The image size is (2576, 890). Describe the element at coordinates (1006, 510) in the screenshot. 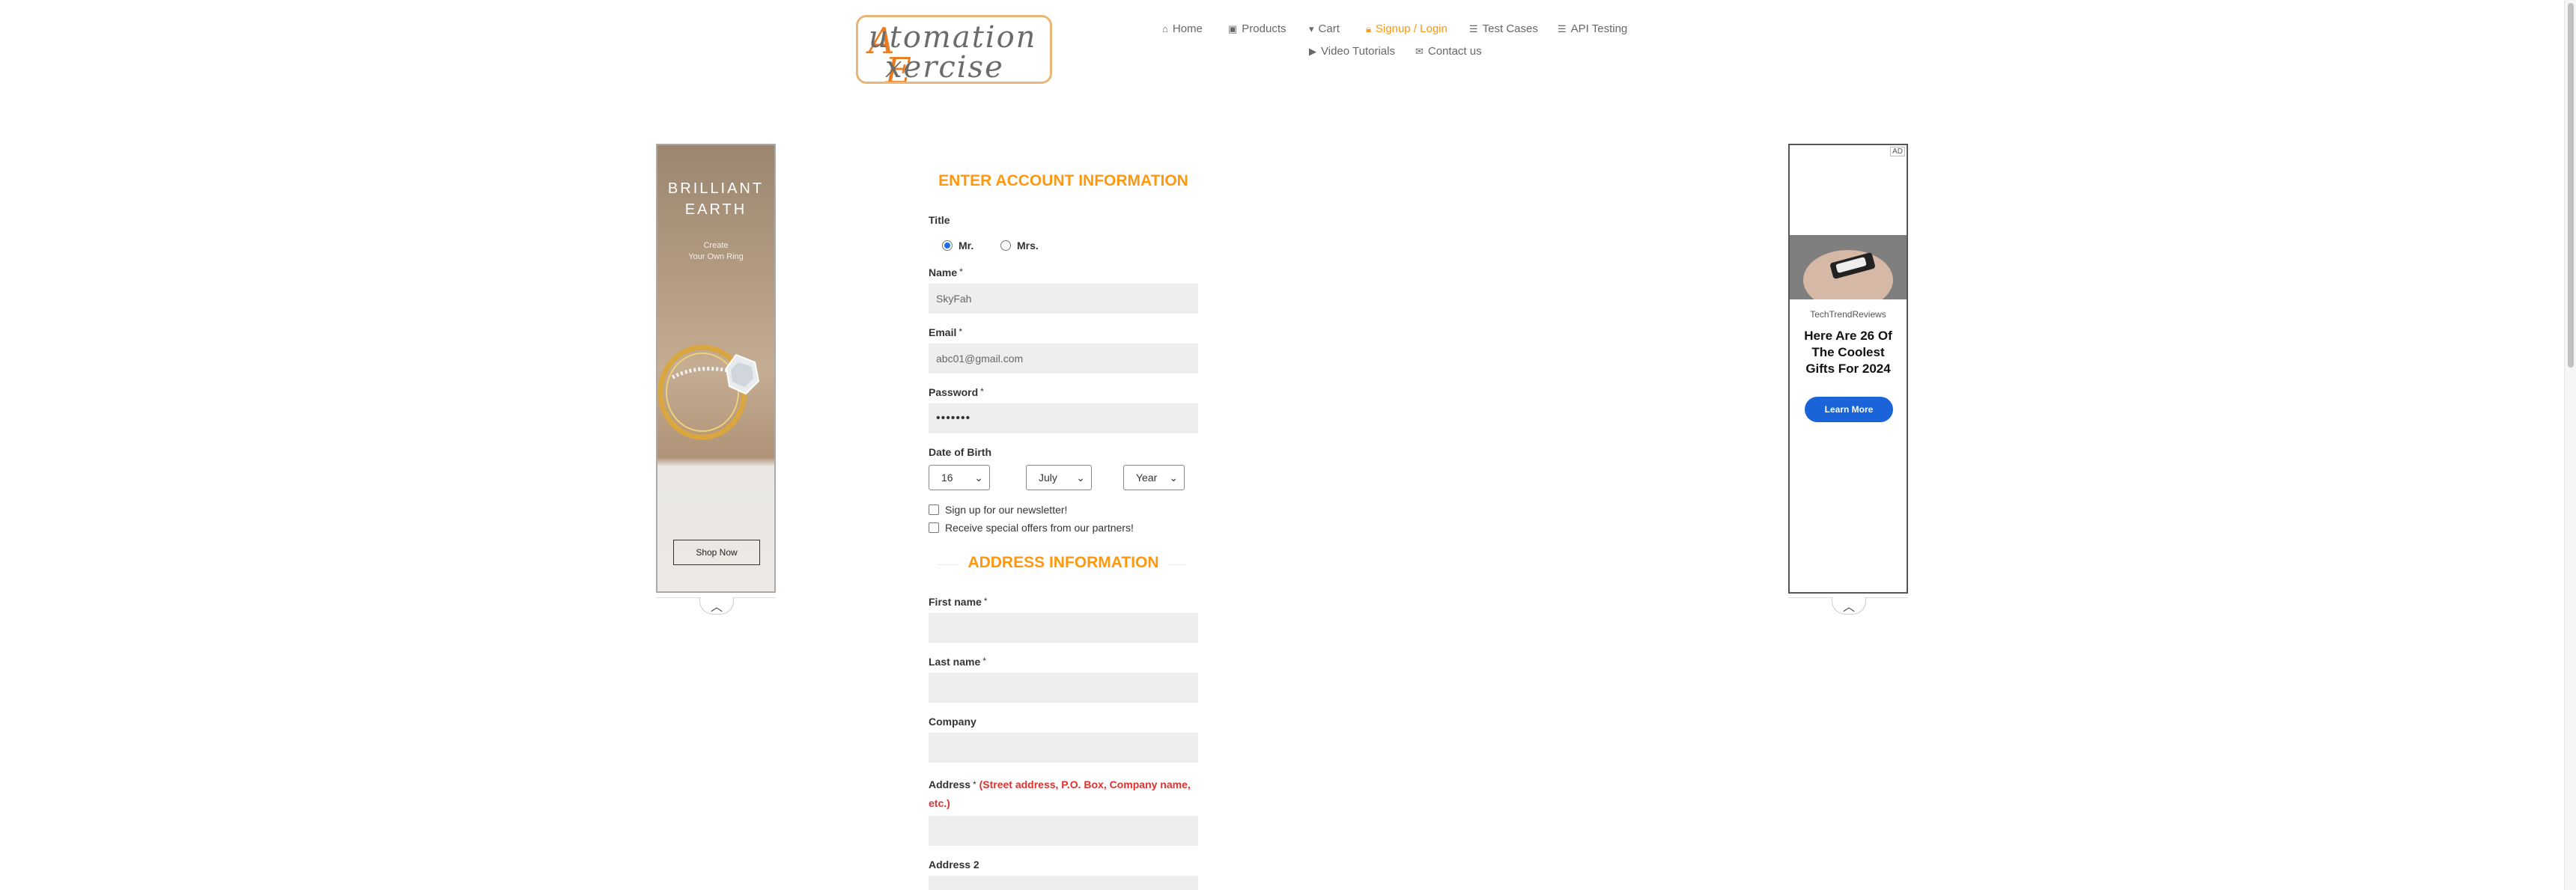

I see `checkbox-label: Sign up for our newsletter!` at that location.